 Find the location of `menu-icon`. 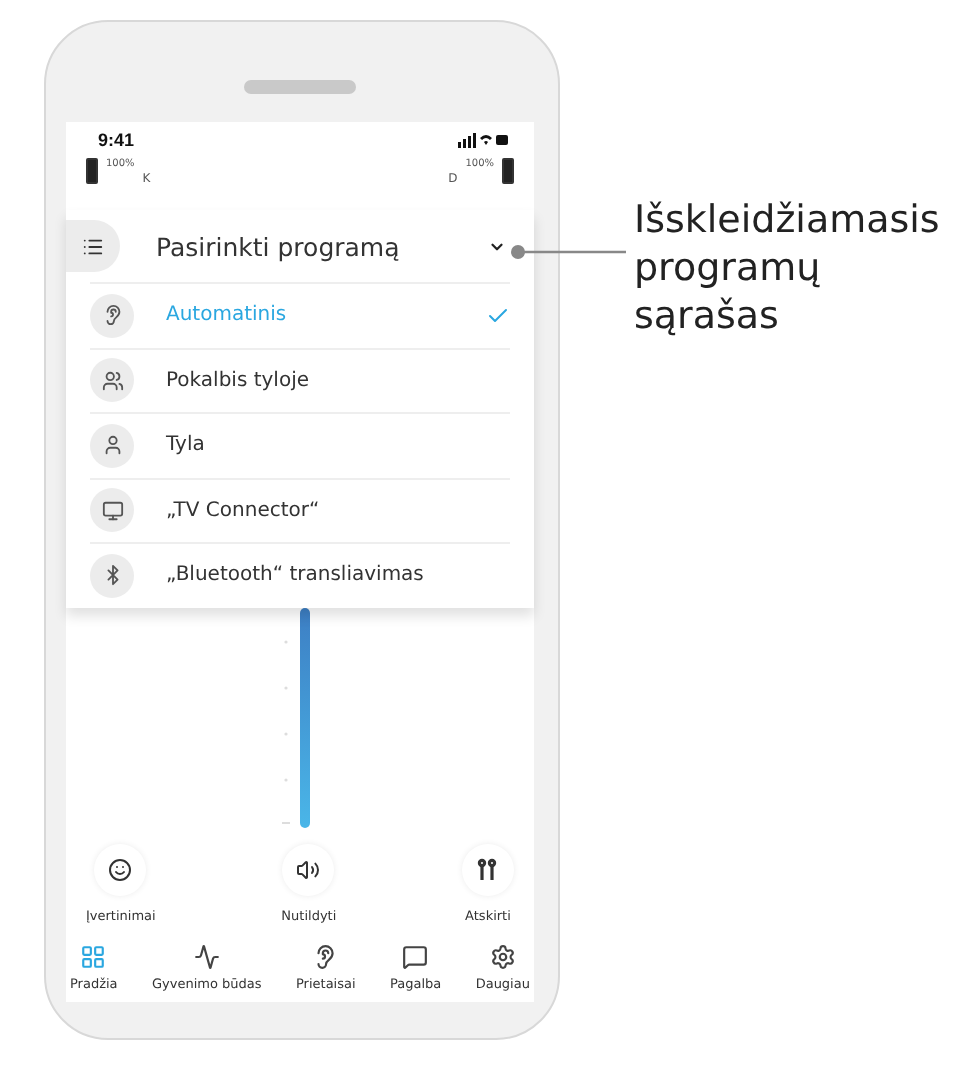

menu-icon is located at coordinates (93, 246).